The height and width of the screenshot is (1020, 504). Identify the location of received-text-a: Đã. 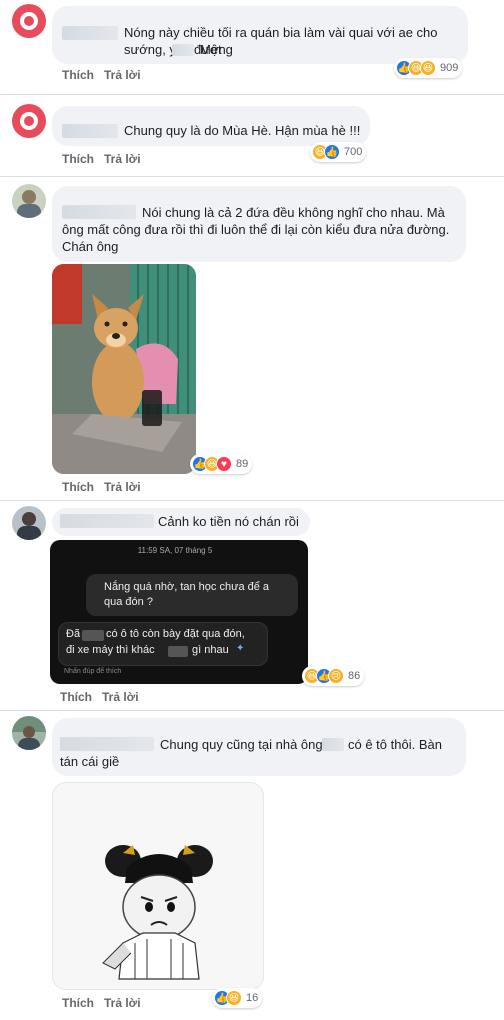
(73, 634).